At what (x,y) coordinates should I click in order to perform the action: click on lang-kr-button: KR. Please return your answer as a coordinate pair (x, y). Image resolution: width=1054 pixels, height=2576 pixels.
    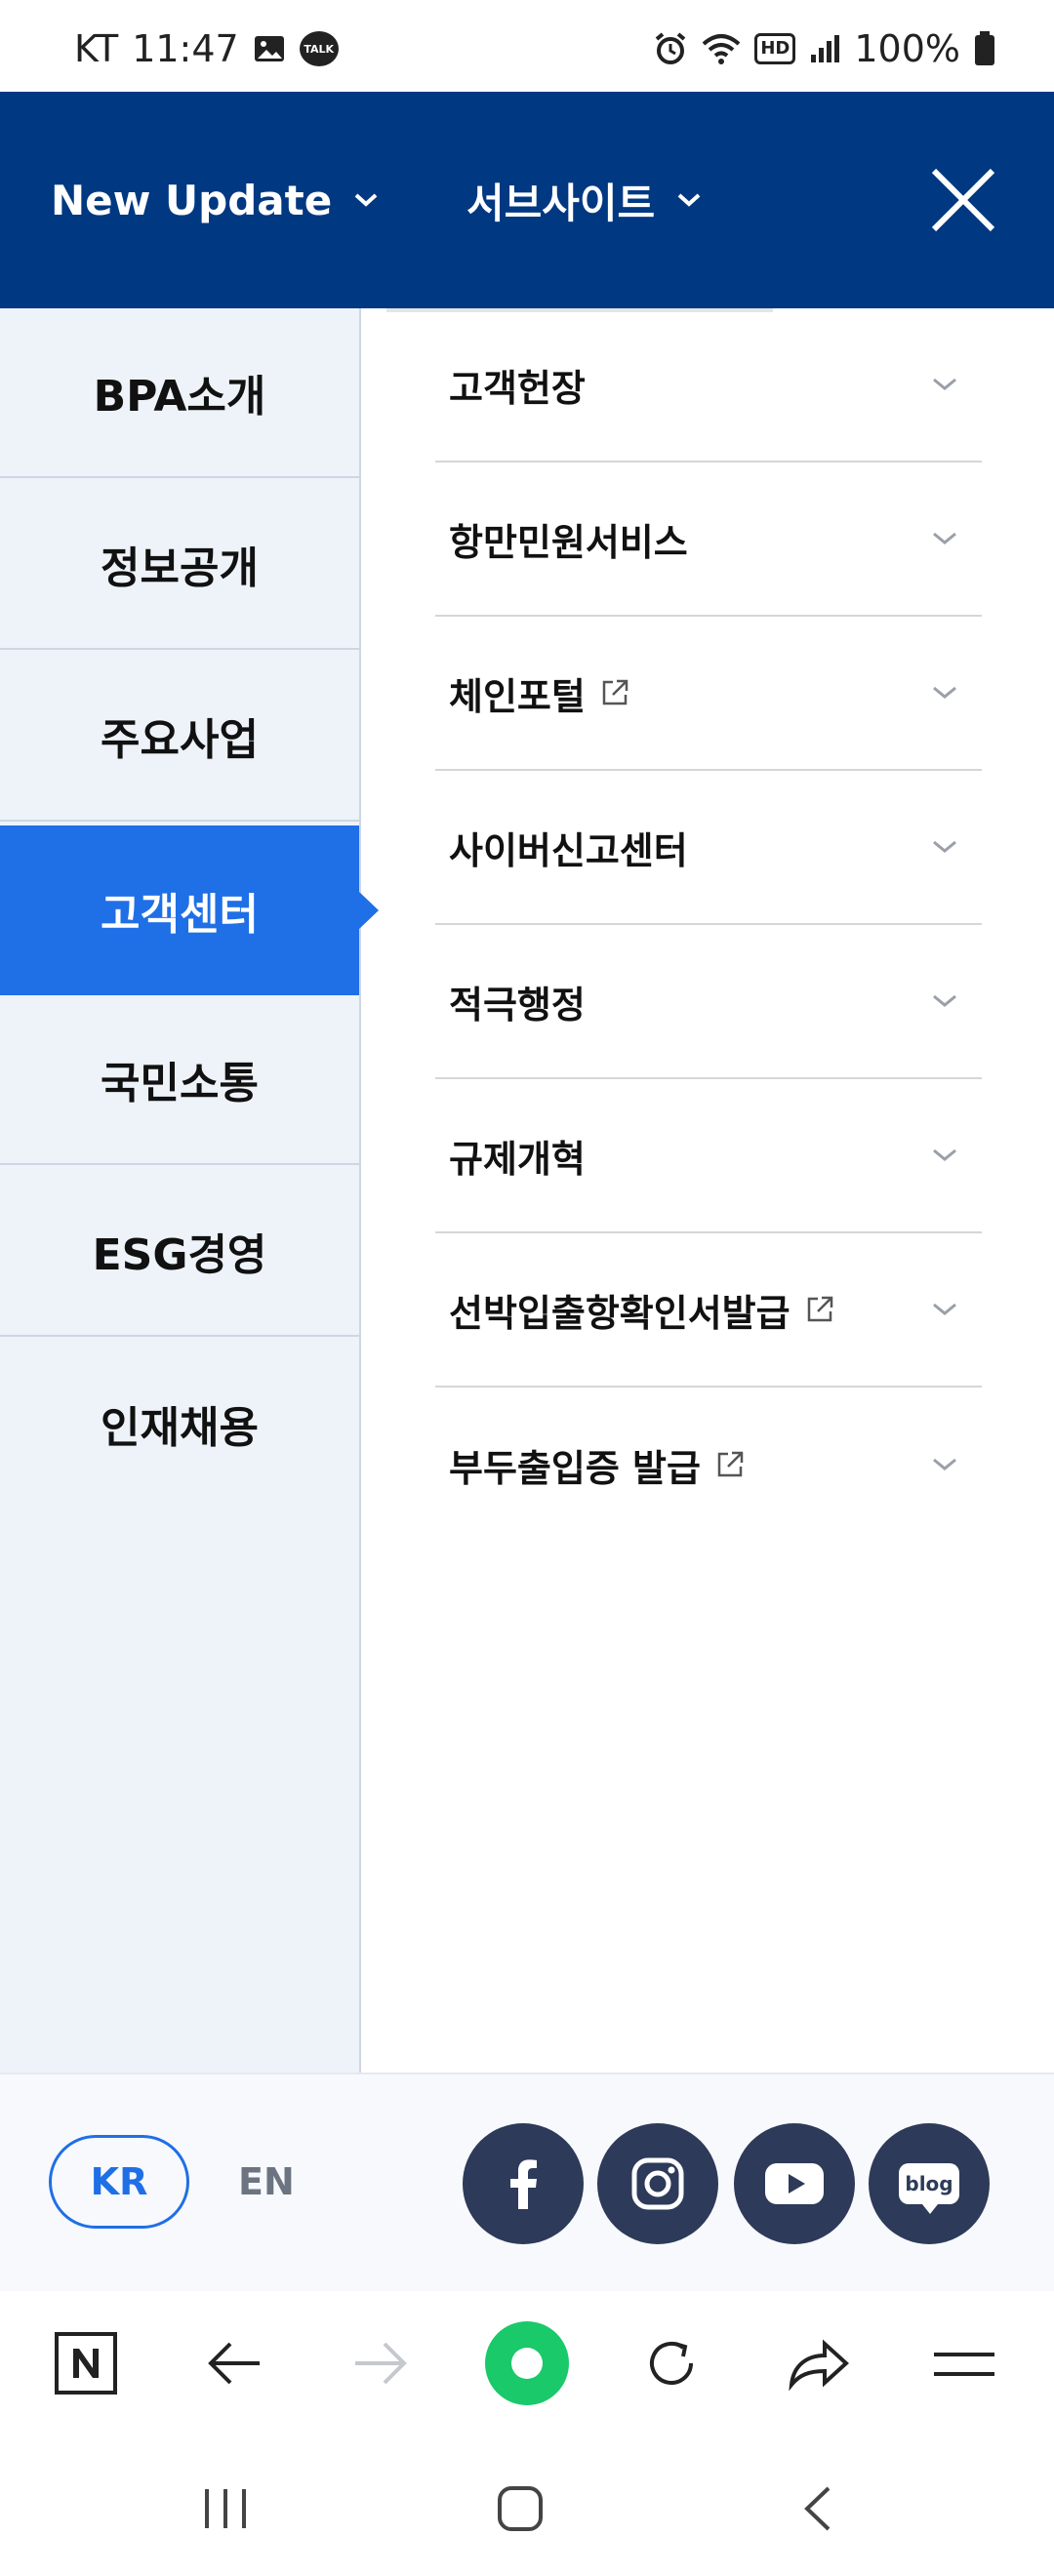
    Looking at the image, I should click on (119, 2182).